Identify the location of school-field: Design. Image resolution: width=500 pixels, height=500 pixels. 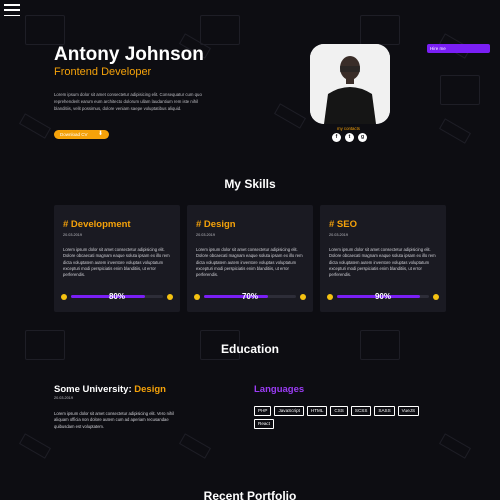
(150, 389).